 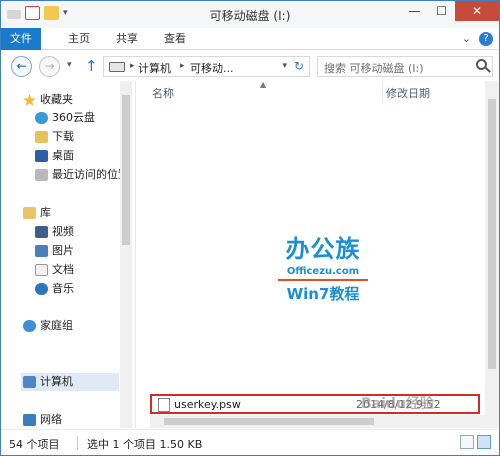 I want to click on title-bar: ▾ 可移动磁盘 (I:) — ☐ ✕, so click(x=250, y=14).